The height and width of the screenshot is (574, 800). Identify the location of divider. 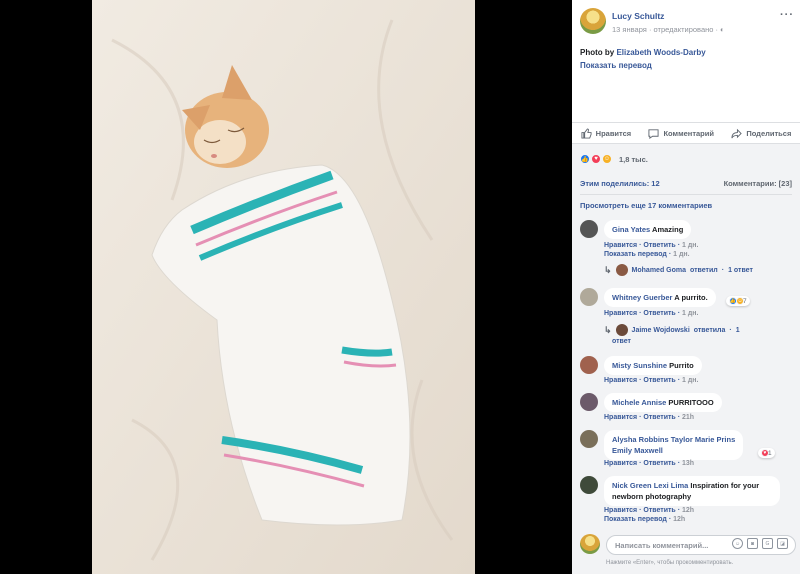
(686, 194).